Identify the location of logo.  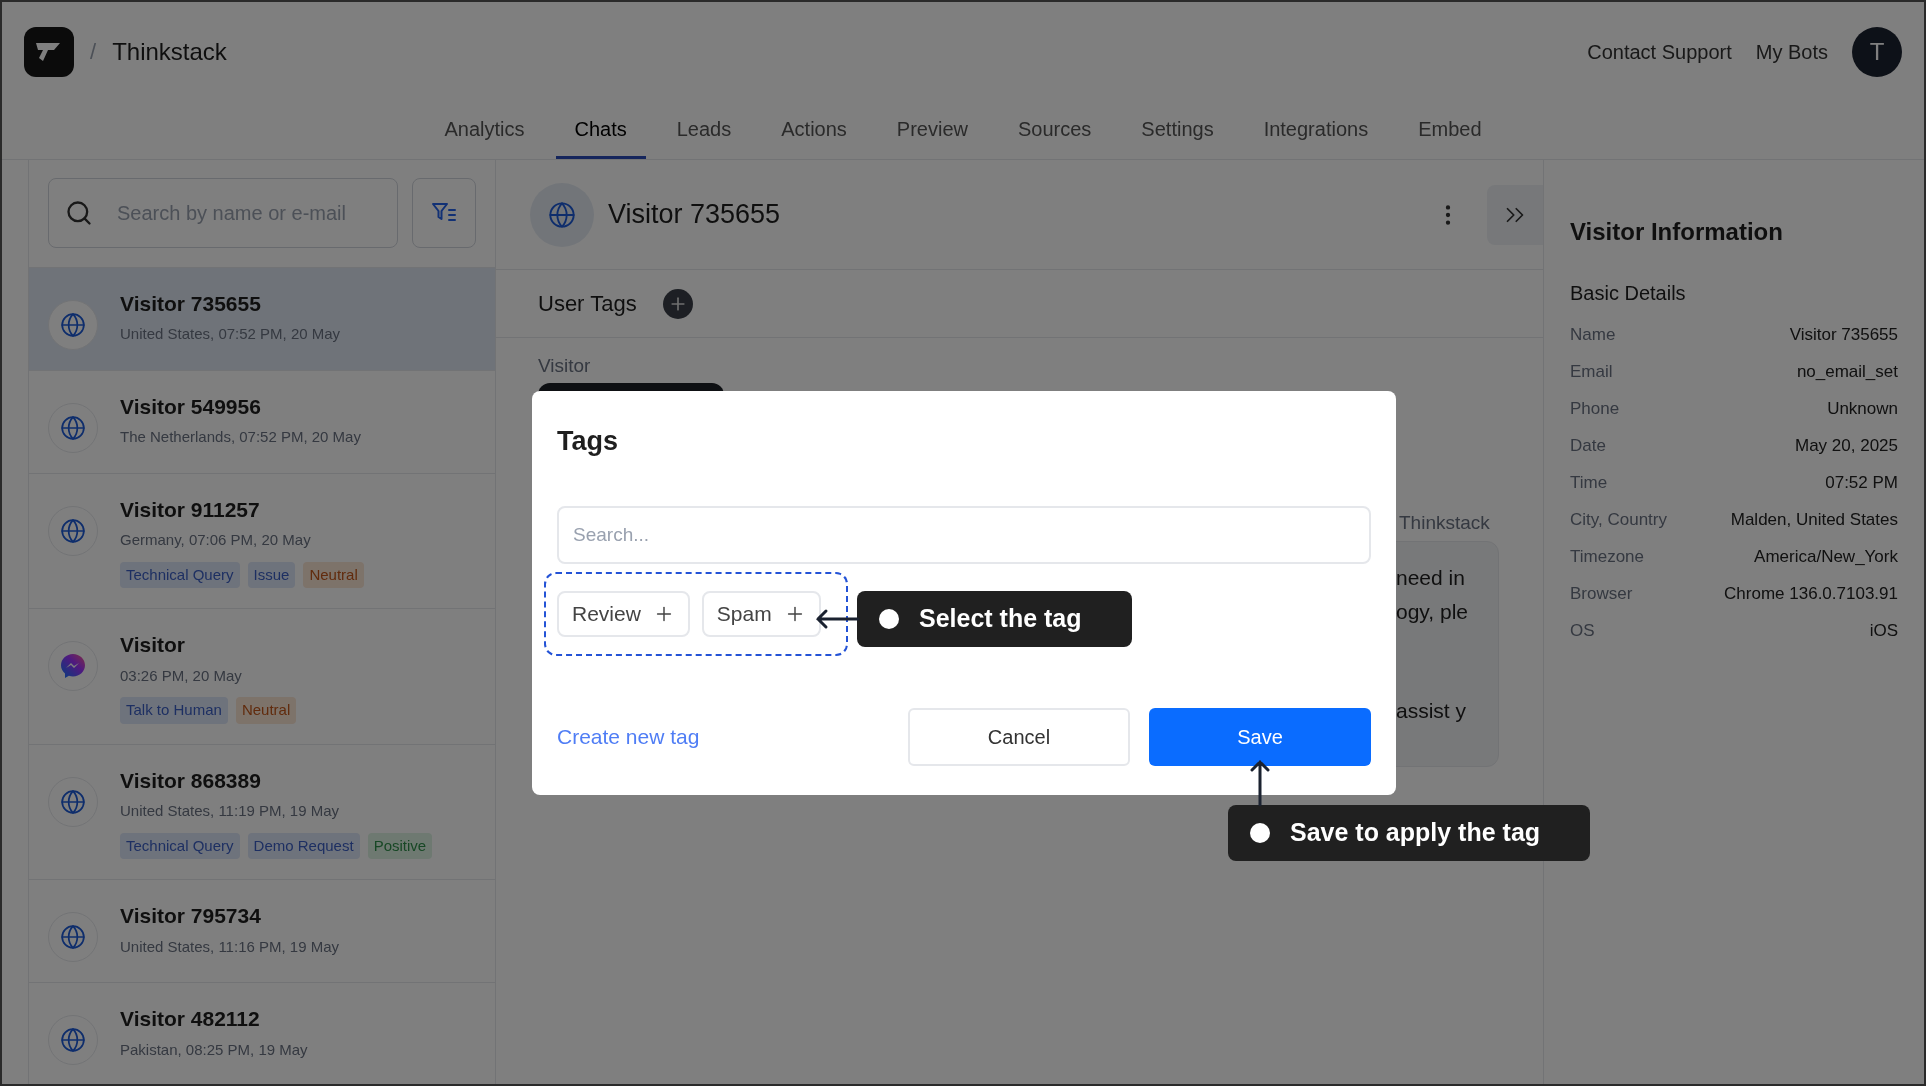
(49, 51).